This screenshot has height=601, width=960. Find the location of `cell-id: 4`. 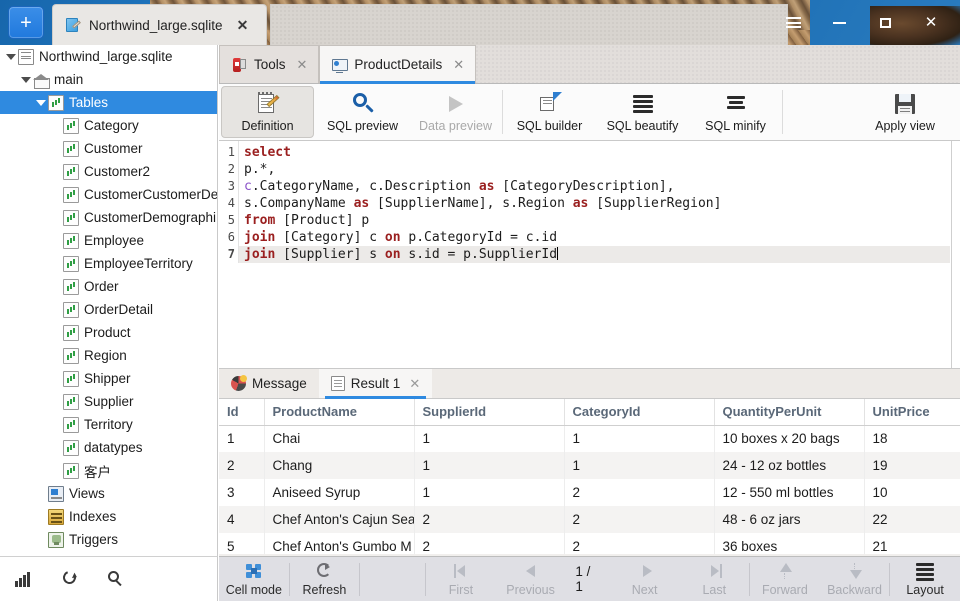

cell-id: 4 is located at coordinates (242, 519).